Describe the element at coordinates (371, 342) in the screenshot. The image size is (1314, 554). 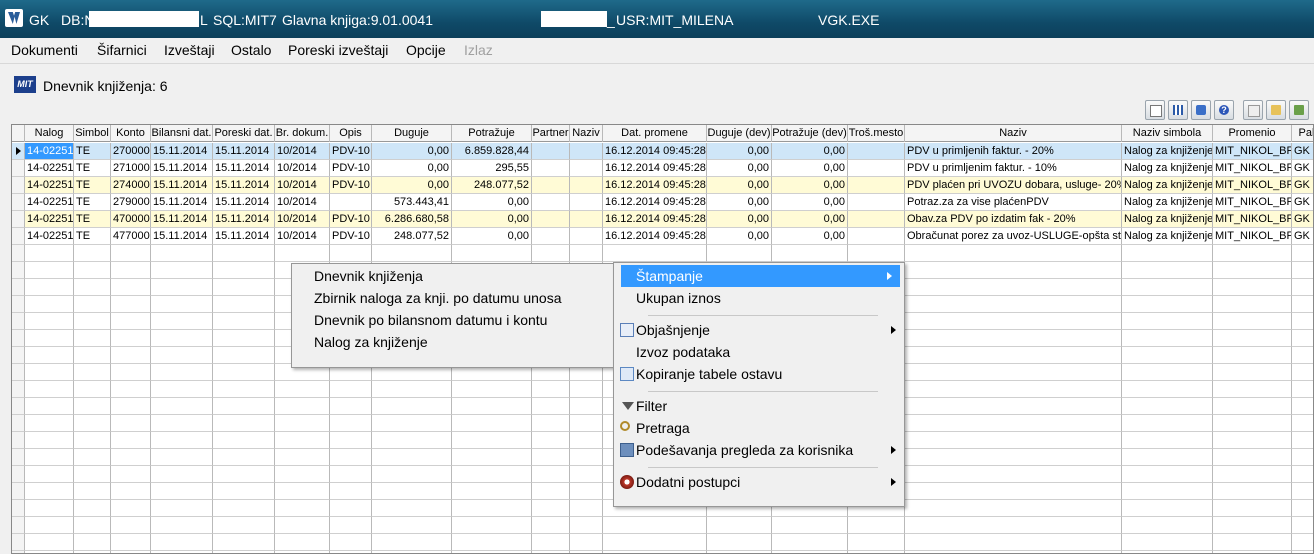
I see `submenu-nalog-za-knjizenje: Nalog za knjiženje` at that location.